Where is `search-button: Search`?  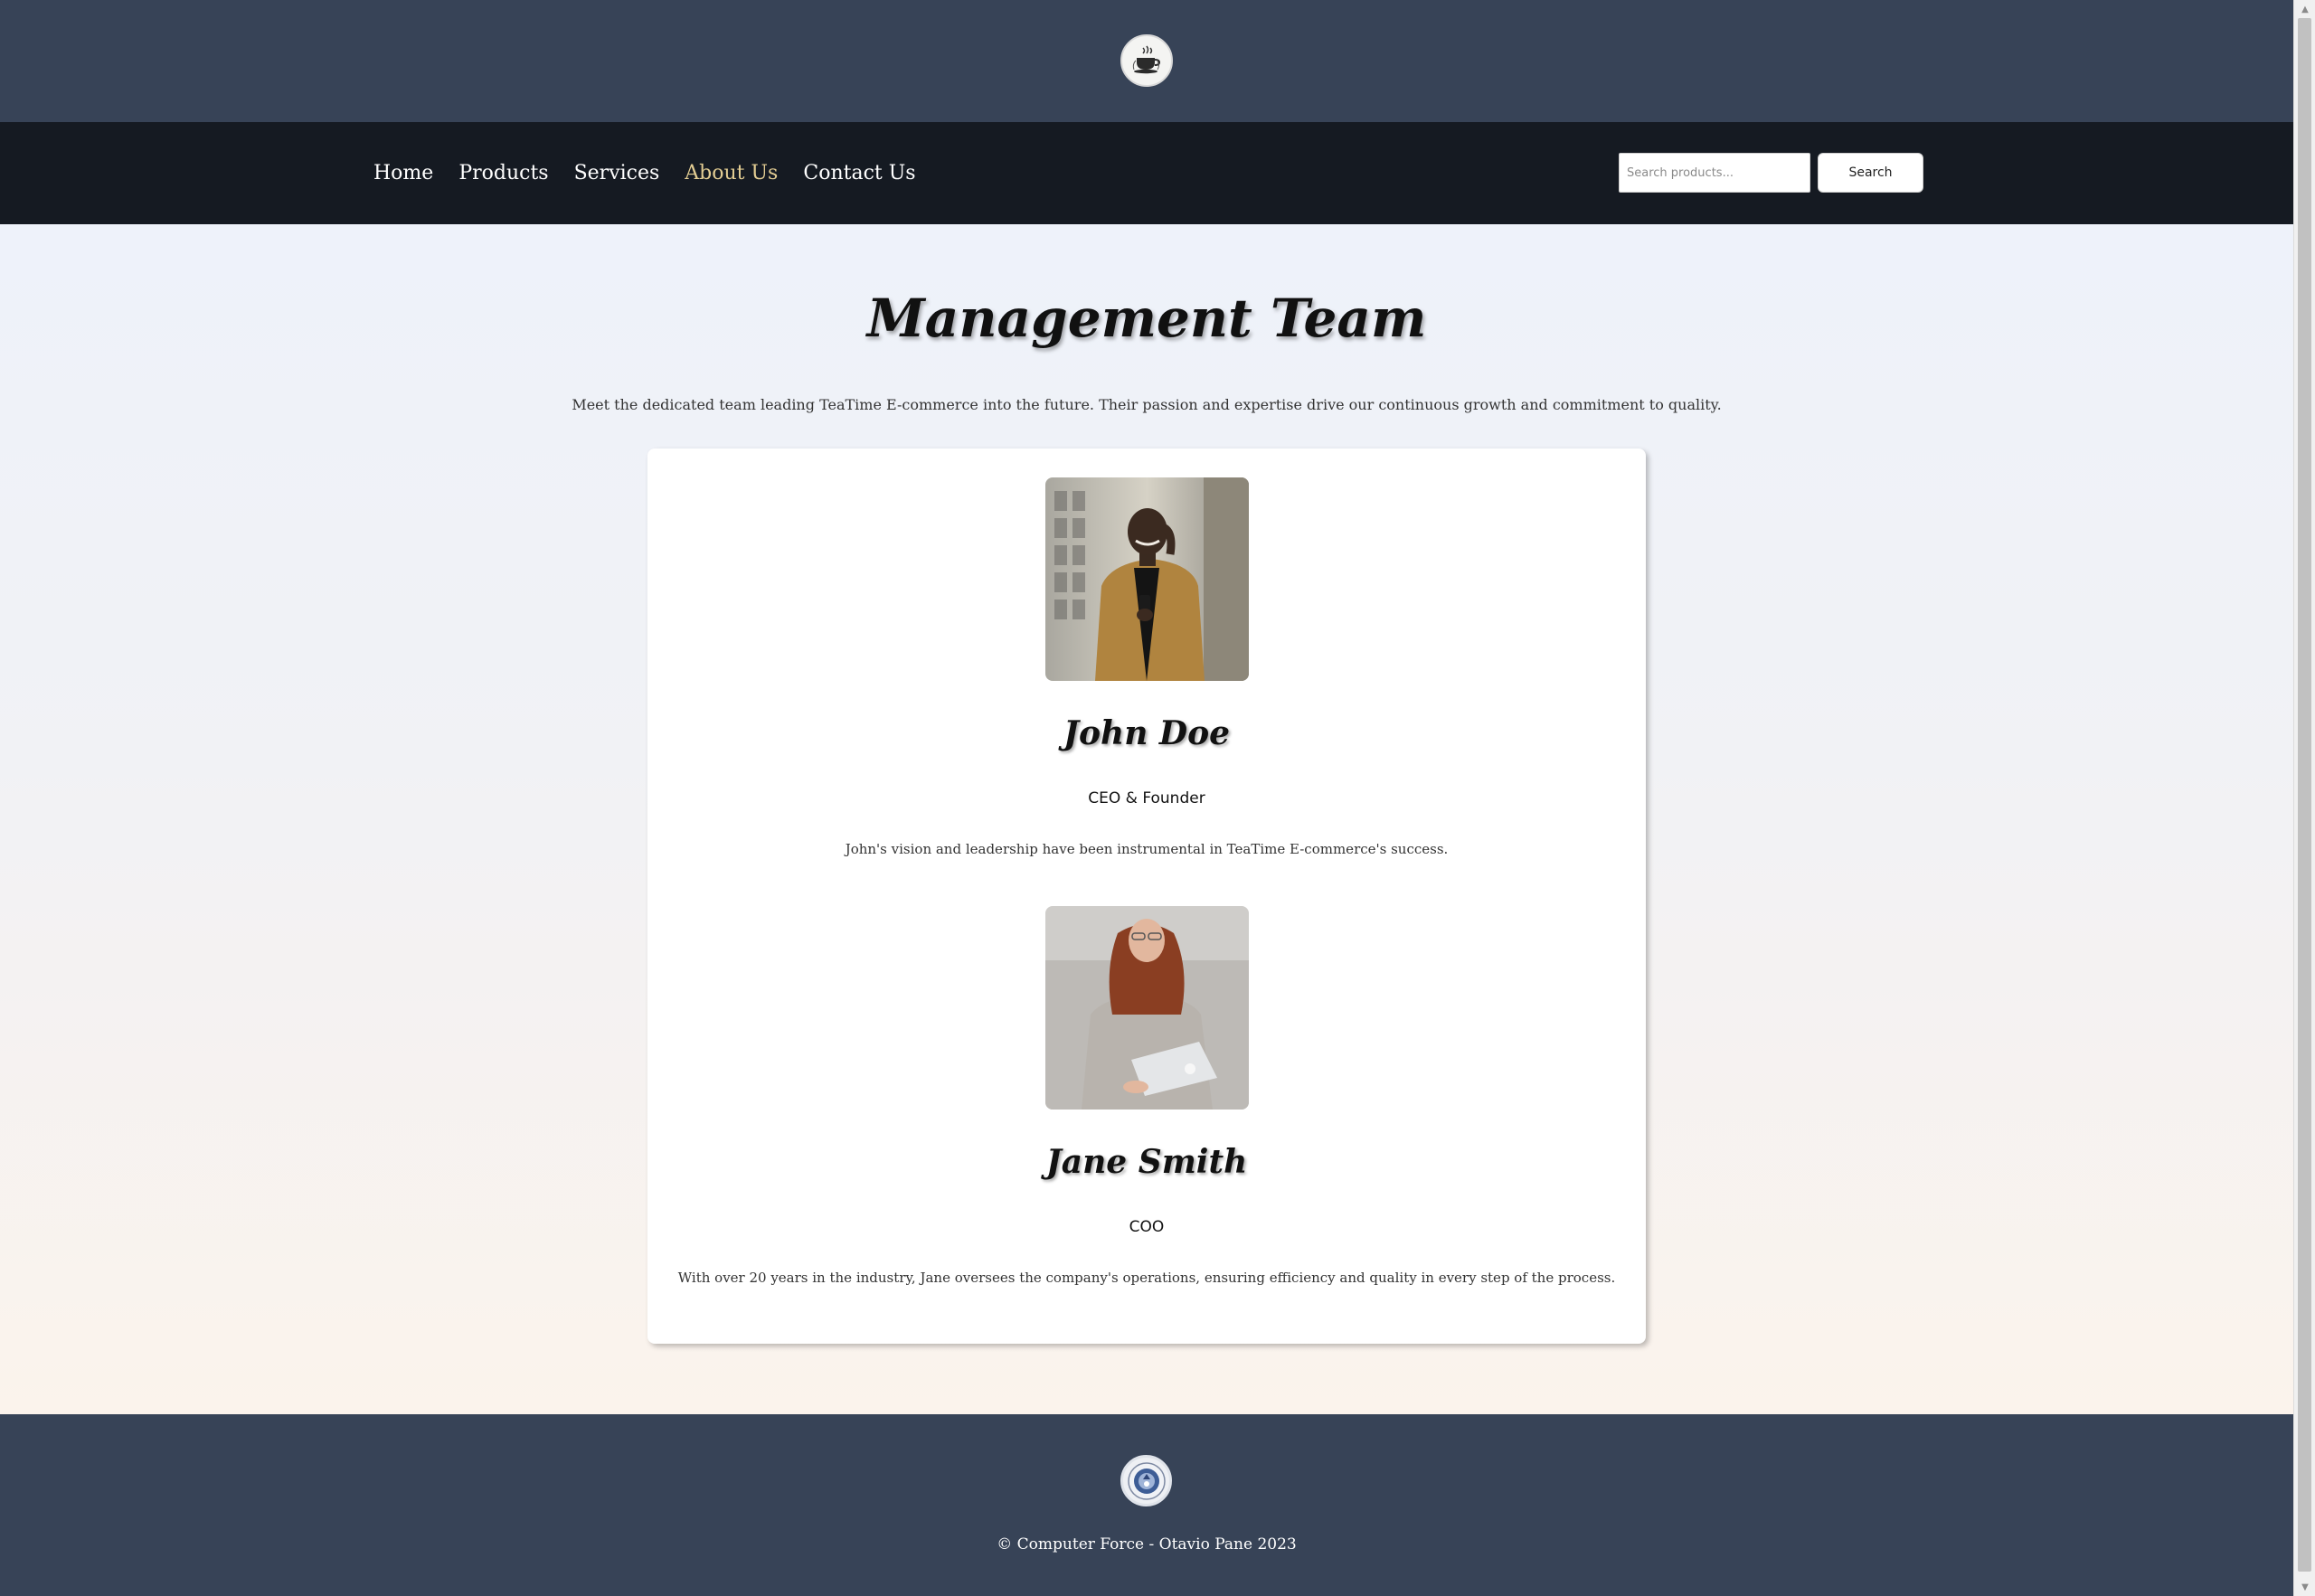
search-button: Search is located at coordinates (1870, 173).